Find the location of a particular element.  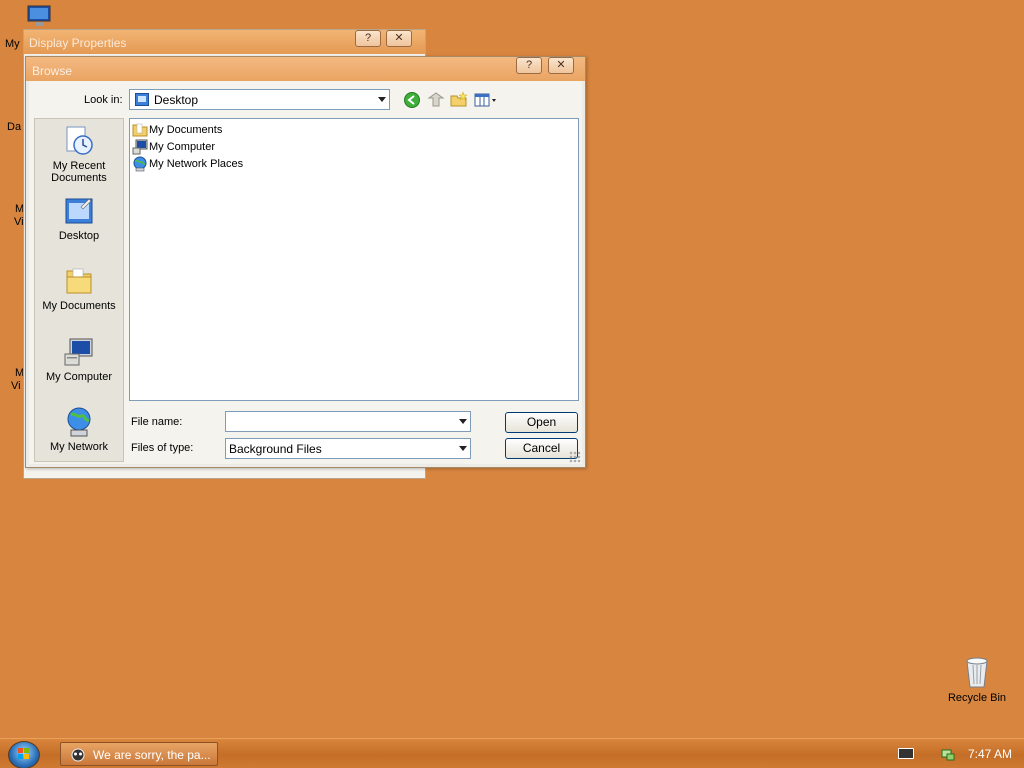

display-properties-titlebar: Display Properties ? ✕ is located at coordinates (224, 42).